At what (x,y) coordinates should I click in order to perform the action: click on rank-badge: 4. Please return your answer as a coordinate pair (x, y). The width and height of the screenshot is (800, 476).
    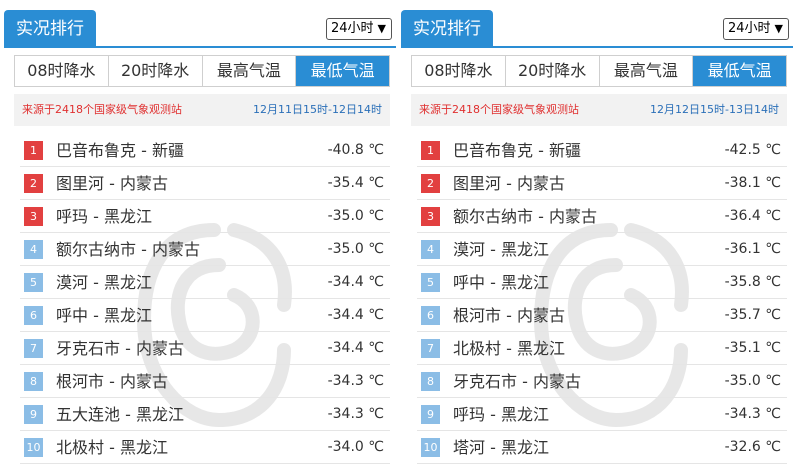
    Looking at the image, I should click on (430, 249).